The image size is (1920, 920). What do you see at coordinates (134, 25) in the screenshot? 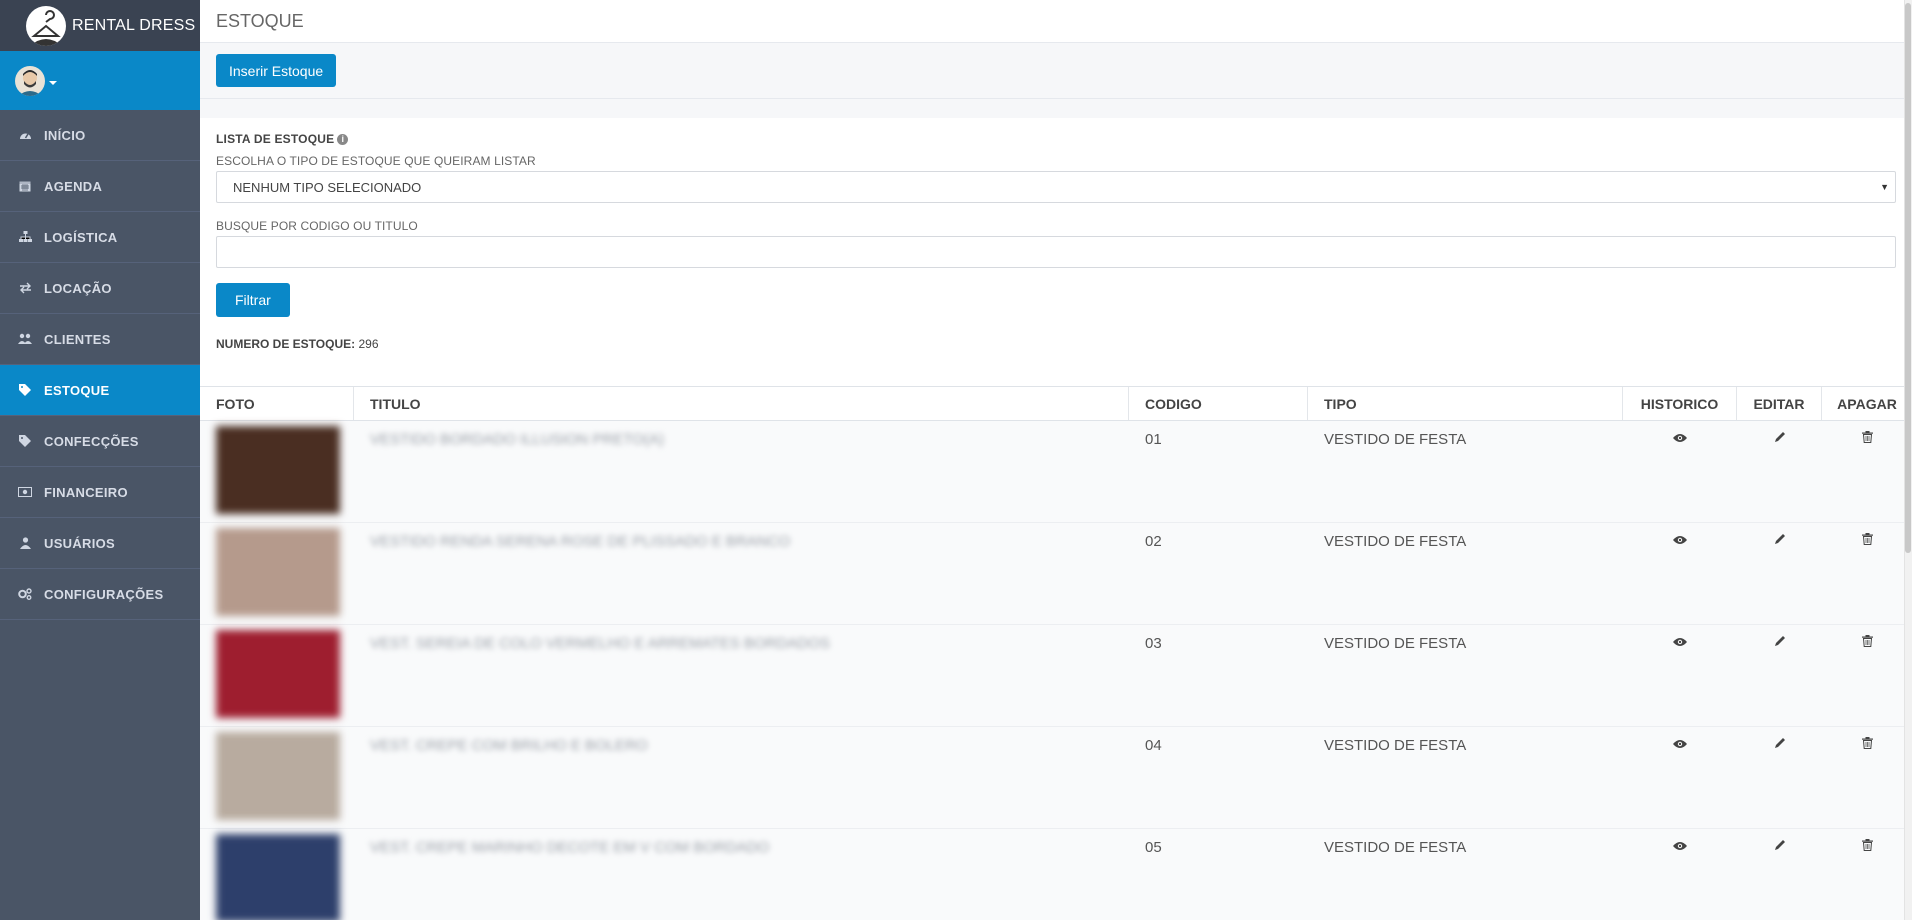
I see `brand-name: RENTAL DRESS` at bounding box center [134, 25].